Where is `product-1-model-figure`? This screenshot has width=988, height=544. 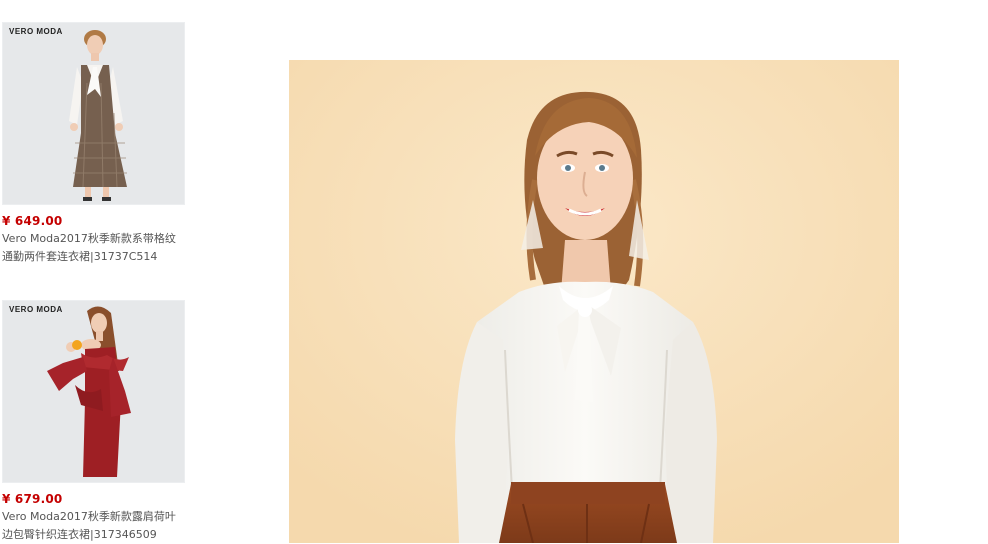 product-1-model-figure is located at coordinates (98, 115).